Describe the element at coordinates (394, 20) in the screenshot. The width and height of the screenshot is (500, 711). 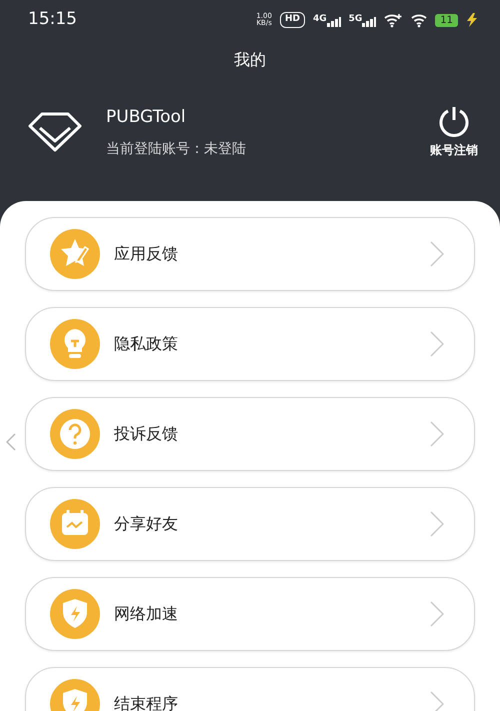
I see `wifi-hotspot-icon` at that location.